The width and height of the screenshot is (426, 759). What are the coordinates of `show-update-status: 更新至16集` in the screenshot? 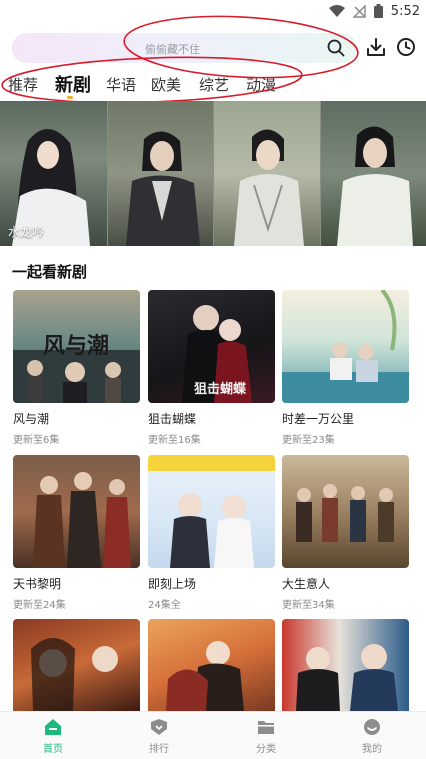 It's located at (174, 440).